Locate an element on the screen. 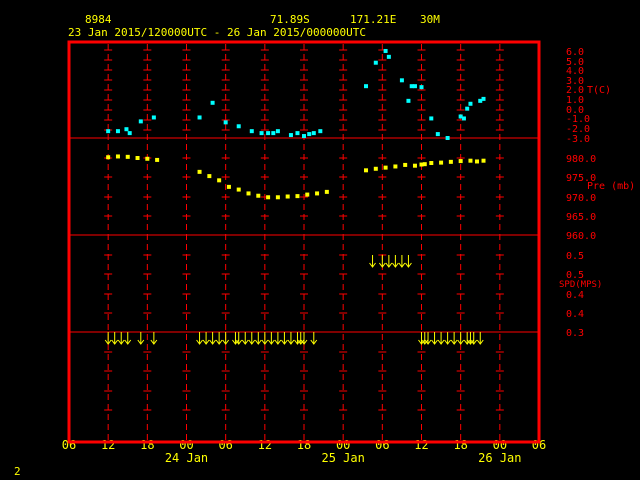 This screenshot has height=480, width=640. temperature-axis-label: T(C) is located at coordinates (599, 90).